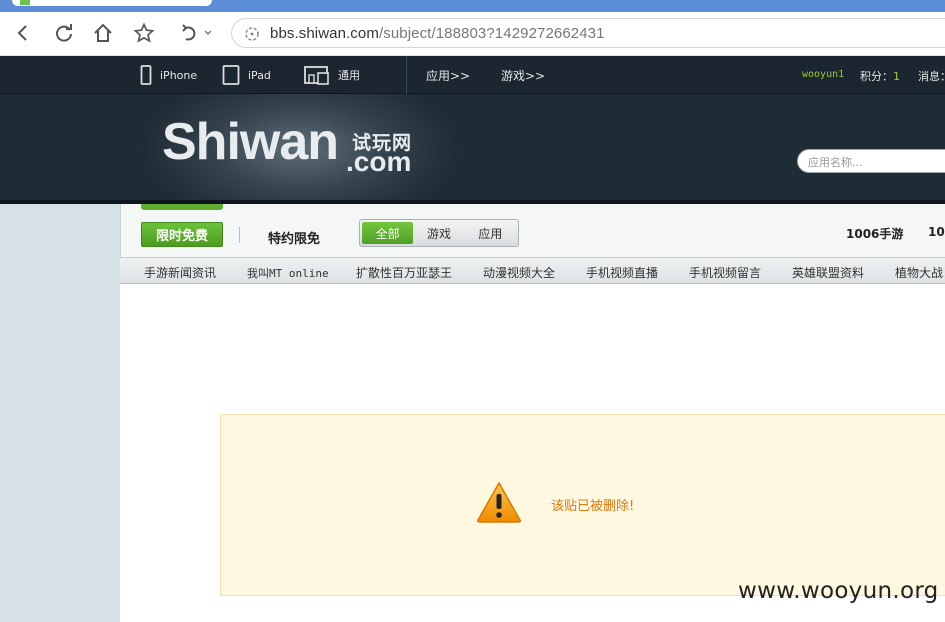 Image resolution: width=945 pixels, height=622 pixels. Describe the element at coordinates (179, 75) in the screenshot. I see `device-label: iPhone` at that location.